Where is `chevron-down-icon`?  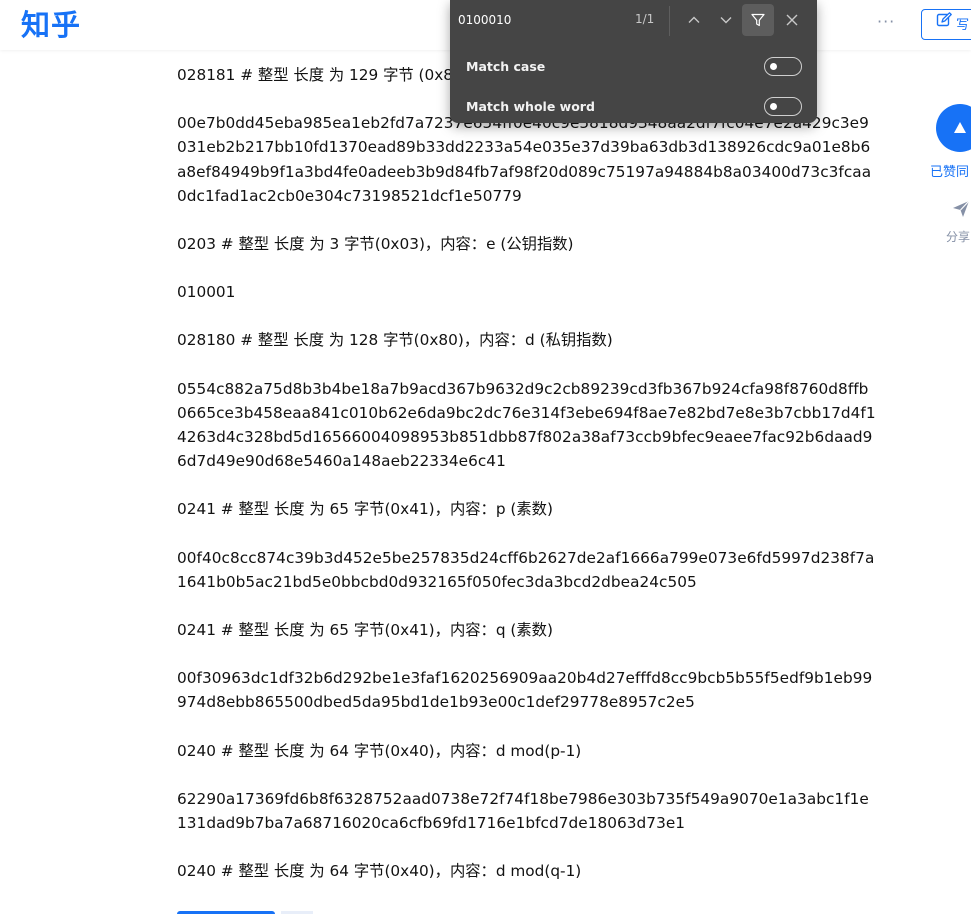 chevron-down-icon is located at coordinates (726, 20).